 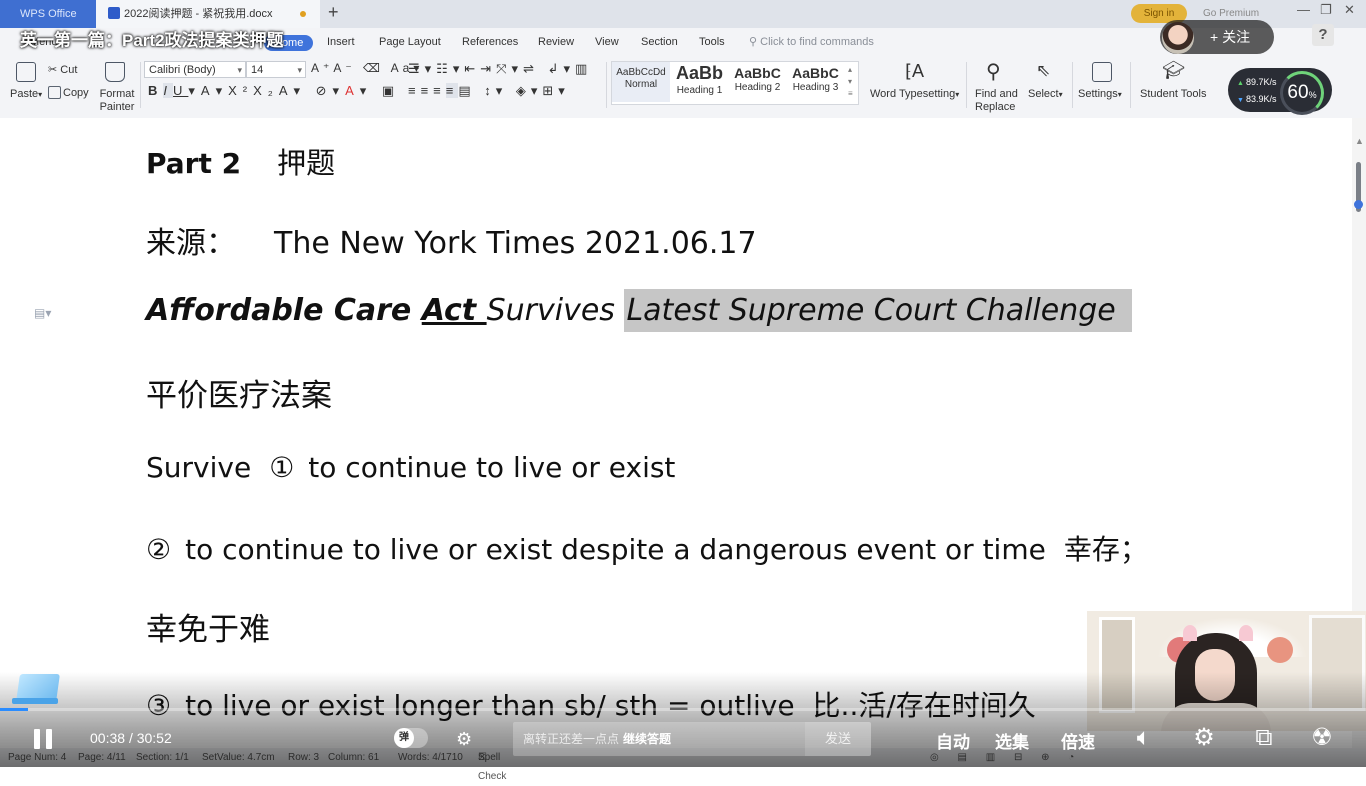 I want to click on wps-office-tab: WPS Office, so click(x=48, y=14).